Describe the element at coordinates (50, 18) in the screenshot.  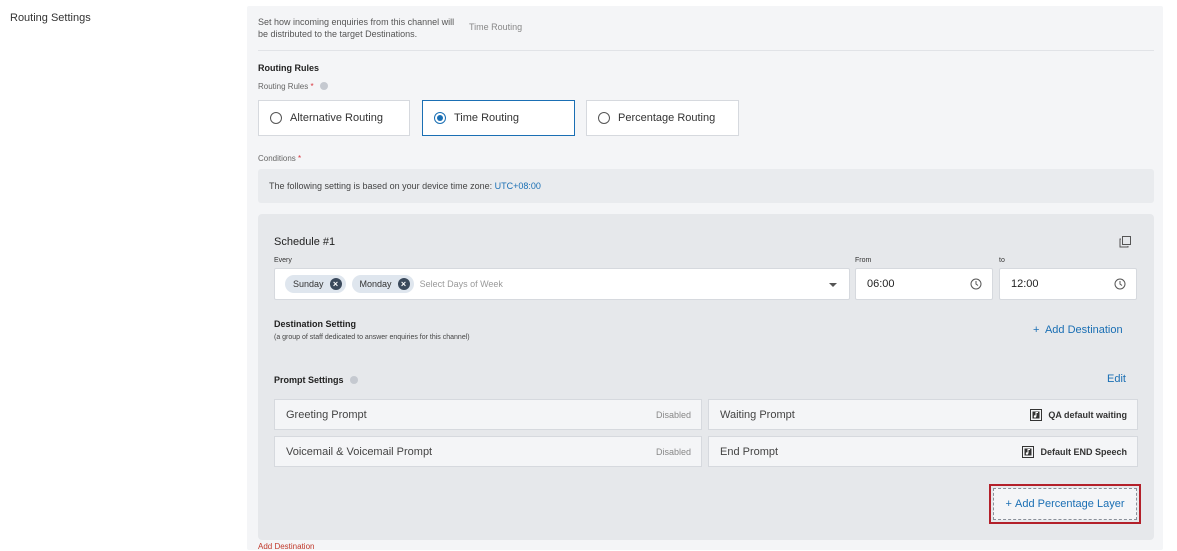
I see `routing-settings-title: Routing Settings` at that location.